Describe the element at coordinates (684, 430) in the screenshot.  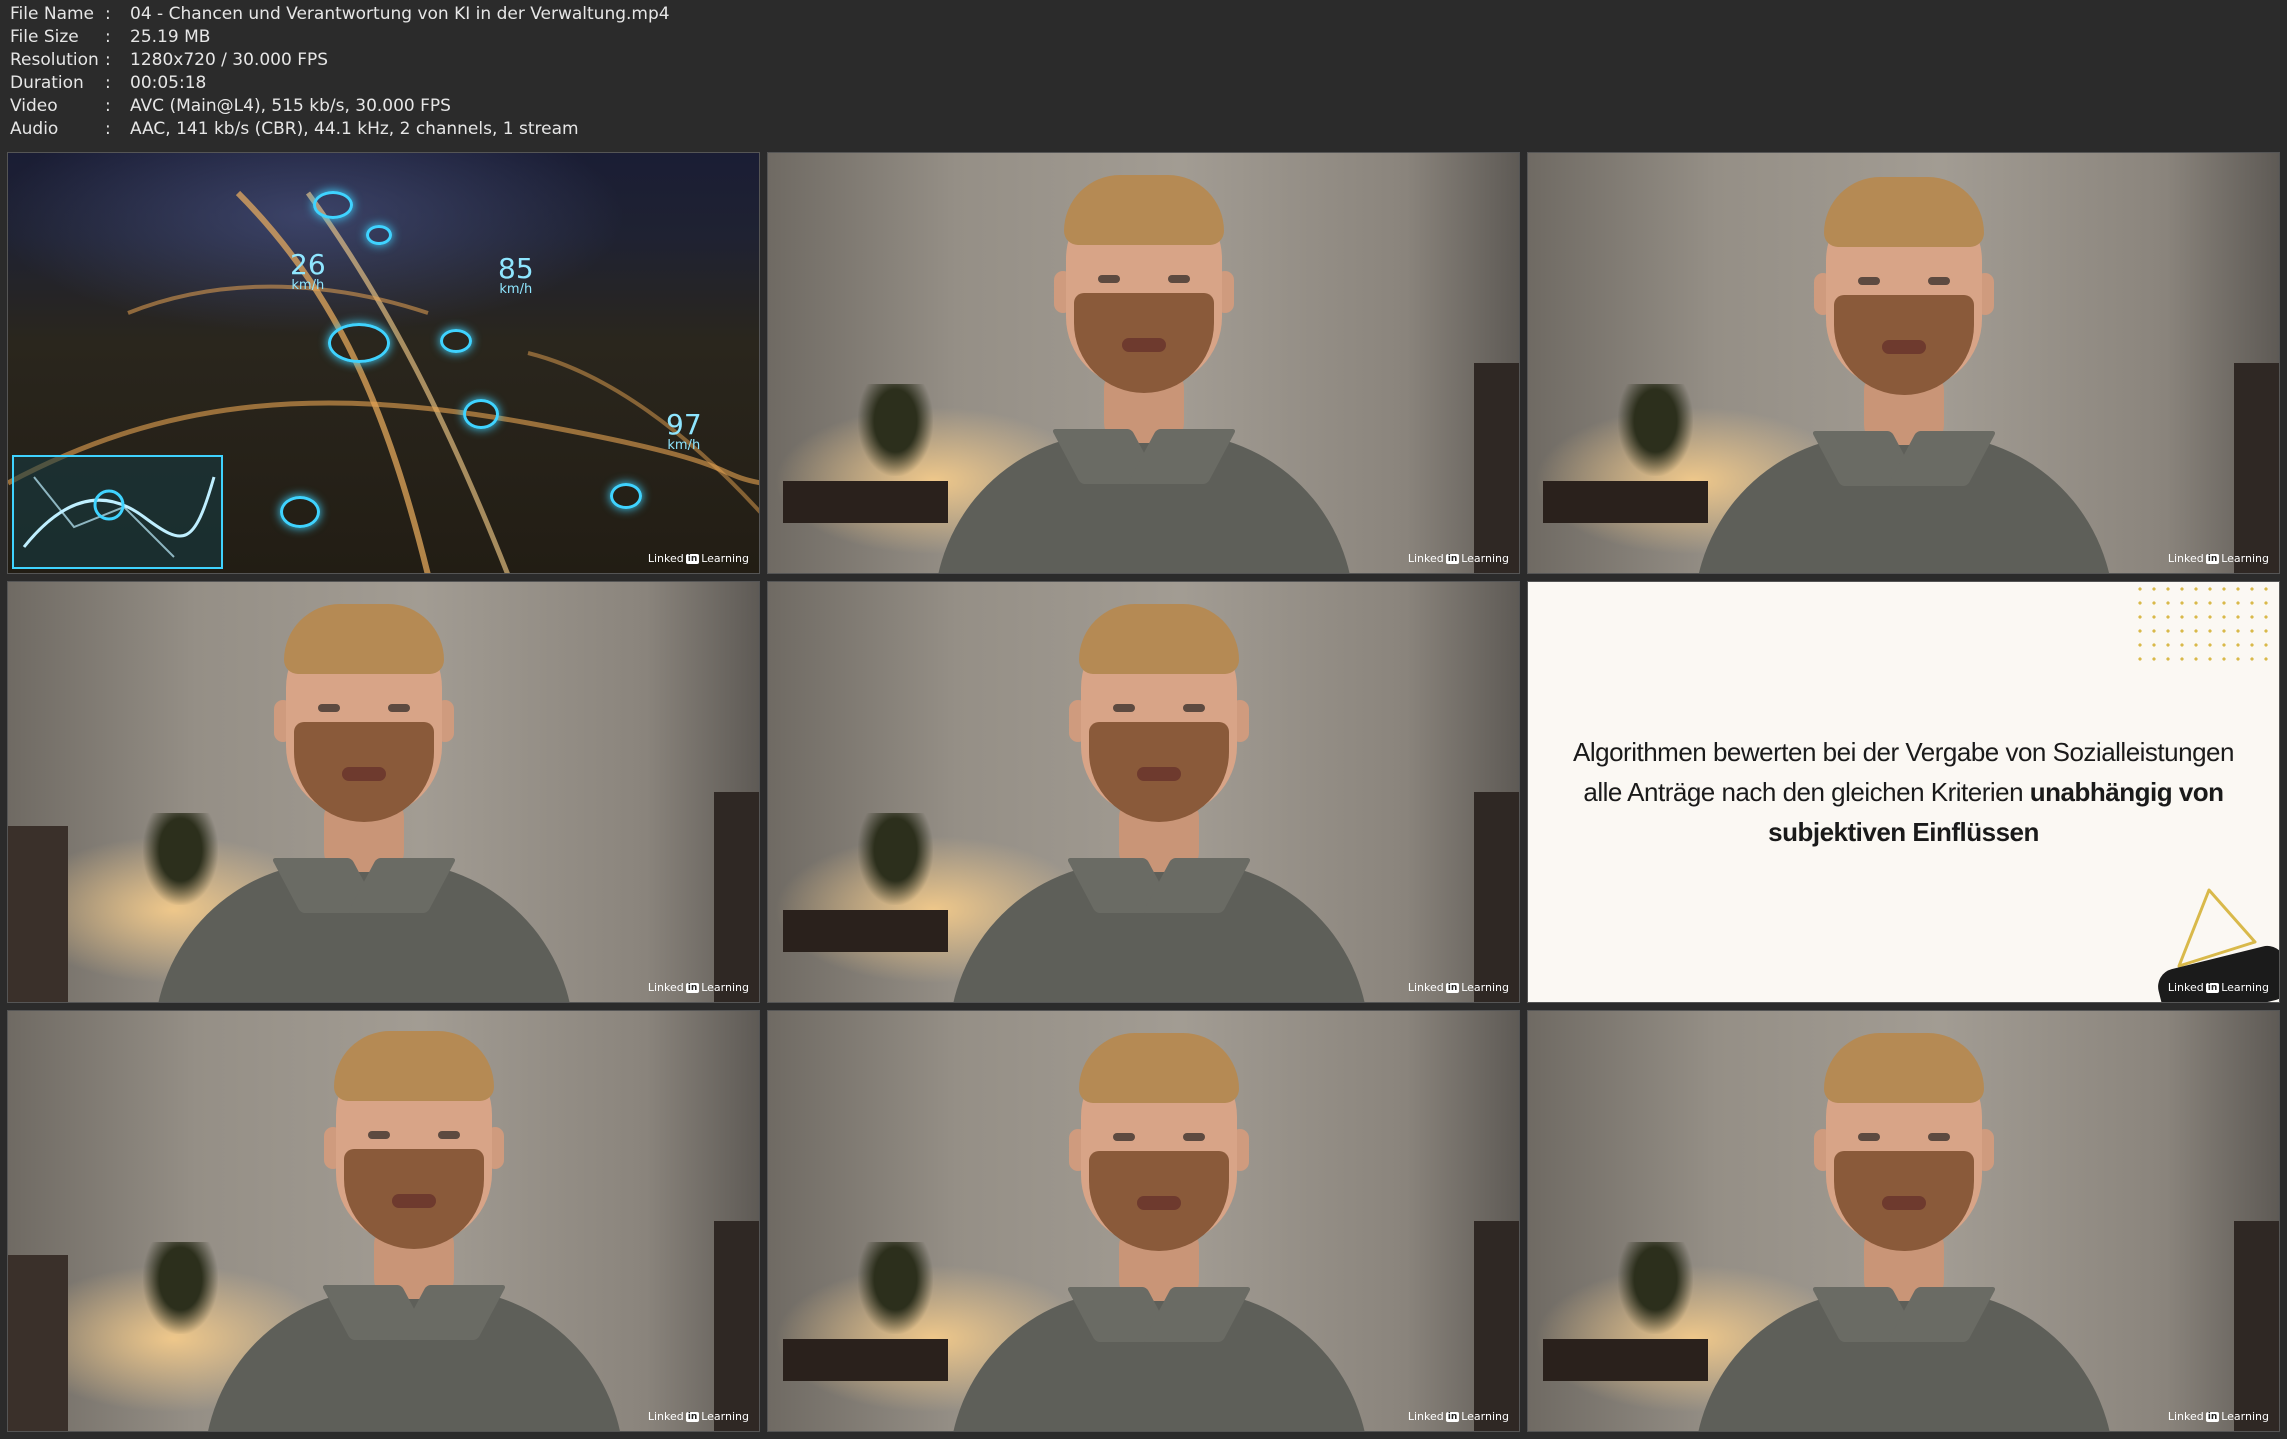
I see `speed-label-97: 97 km/h` at that location.